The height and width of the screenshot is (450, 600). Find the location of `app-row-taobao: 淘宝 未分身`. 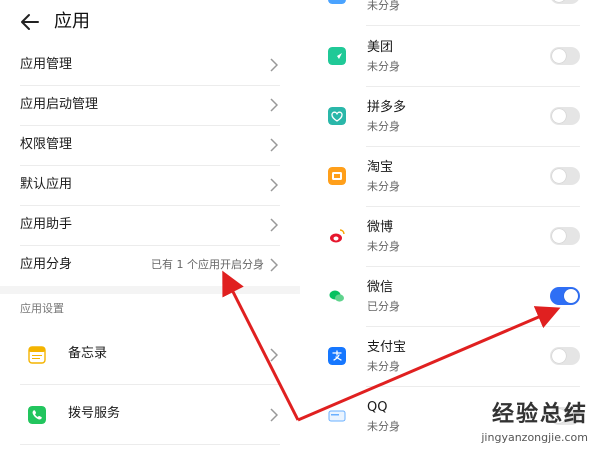

app-row-taobao: 淘宝 未分身 is located at coordinates (450, 177).